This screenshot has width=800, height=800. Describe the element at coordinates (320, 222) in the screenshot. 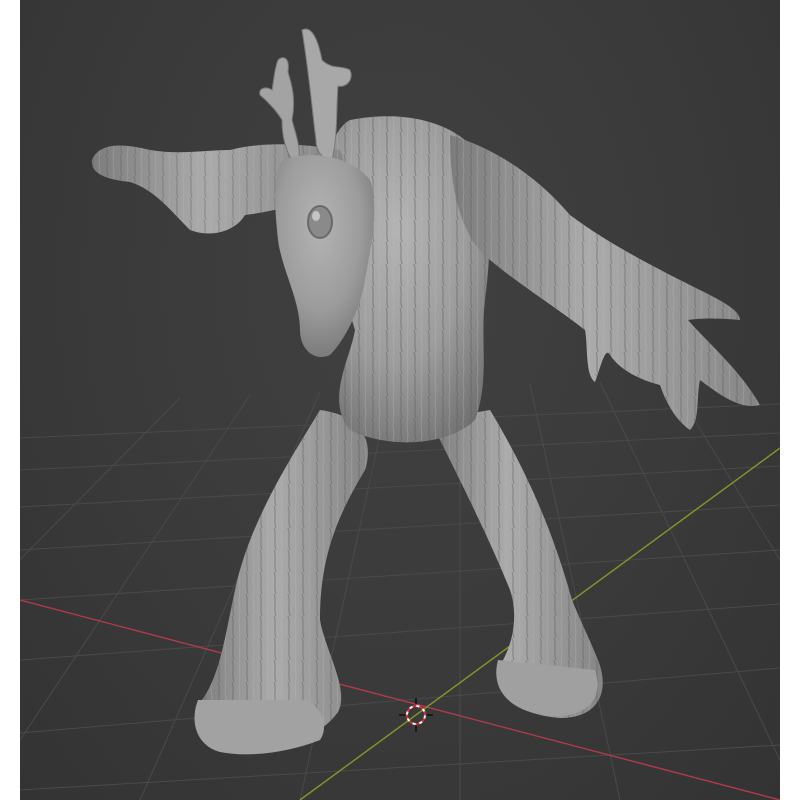

I see `head-eye` at that location.